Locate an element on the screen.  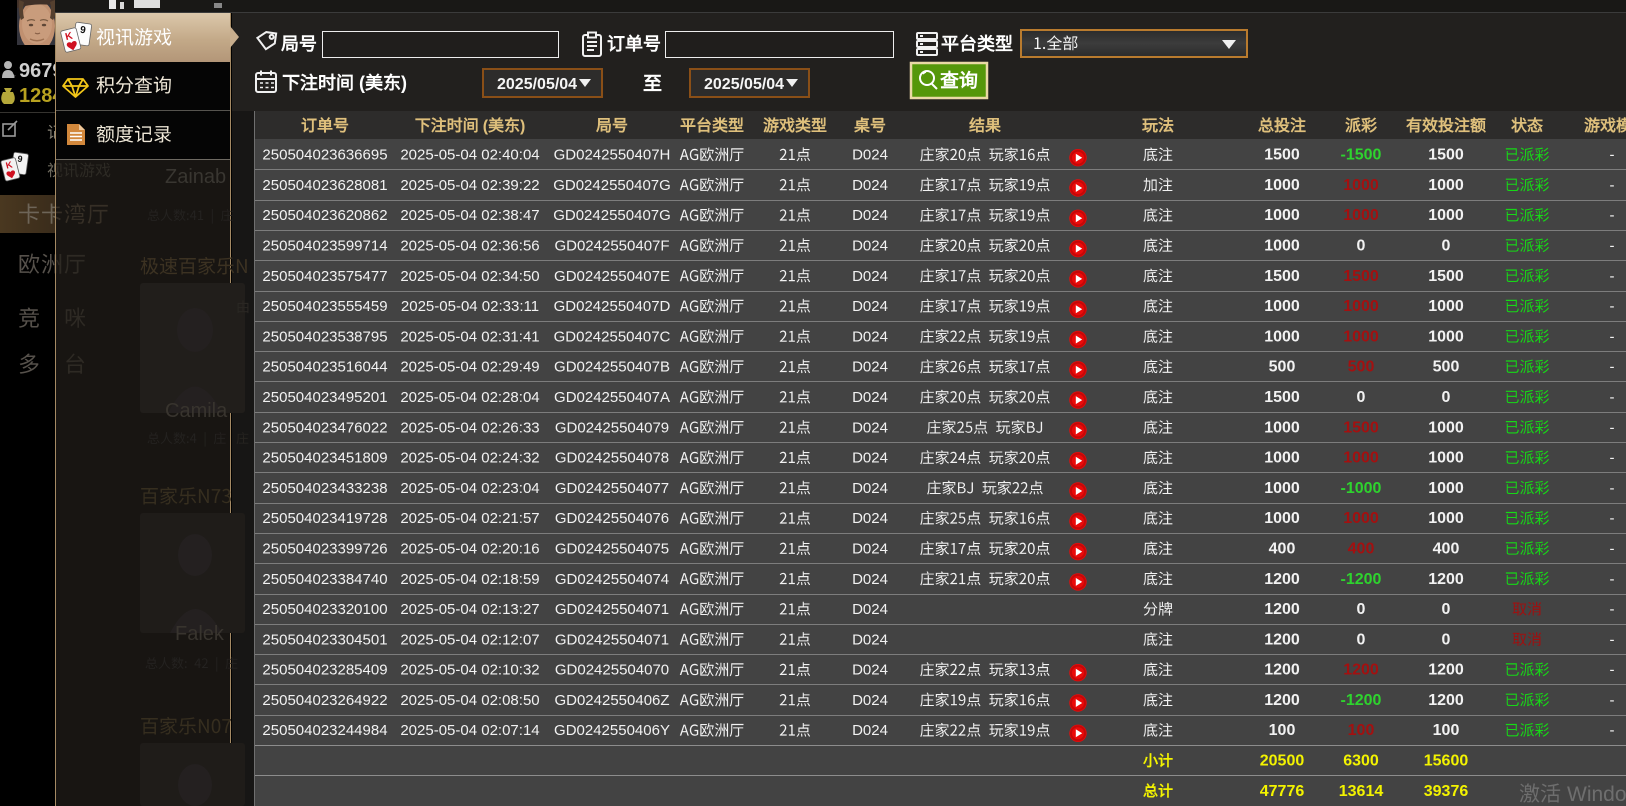
svg-text: GD02425504077 is located at coordinates (612, 488).